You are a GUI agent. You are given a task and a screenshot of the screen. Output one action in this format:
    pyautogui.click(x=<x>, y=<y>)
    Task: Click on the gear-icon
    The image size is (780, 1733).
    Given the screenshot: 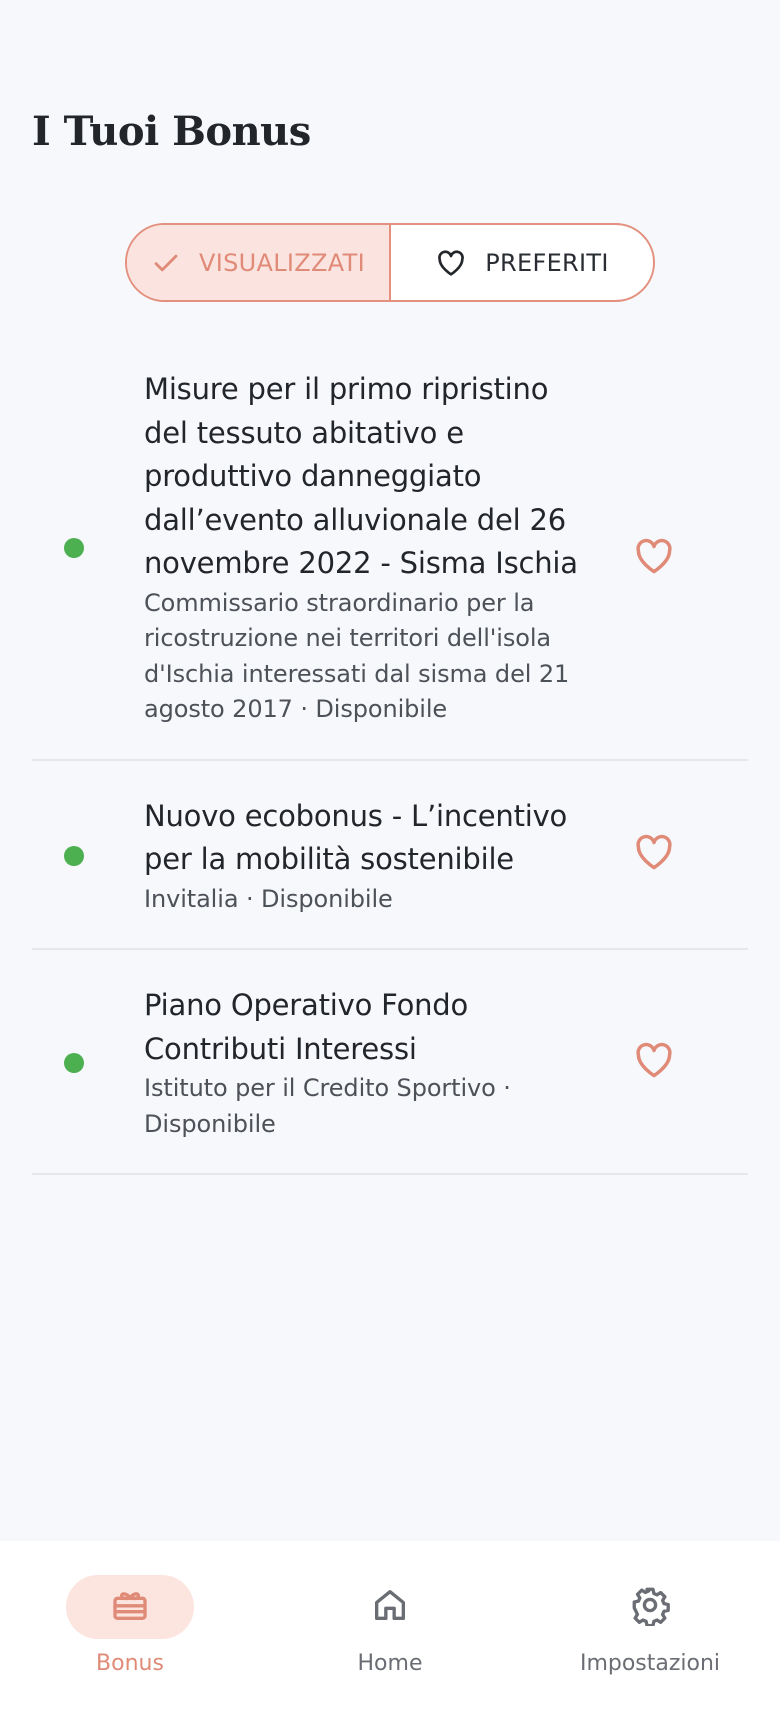 What is the action you would take?
    pyautogui.click(x=650, y=1607)
    